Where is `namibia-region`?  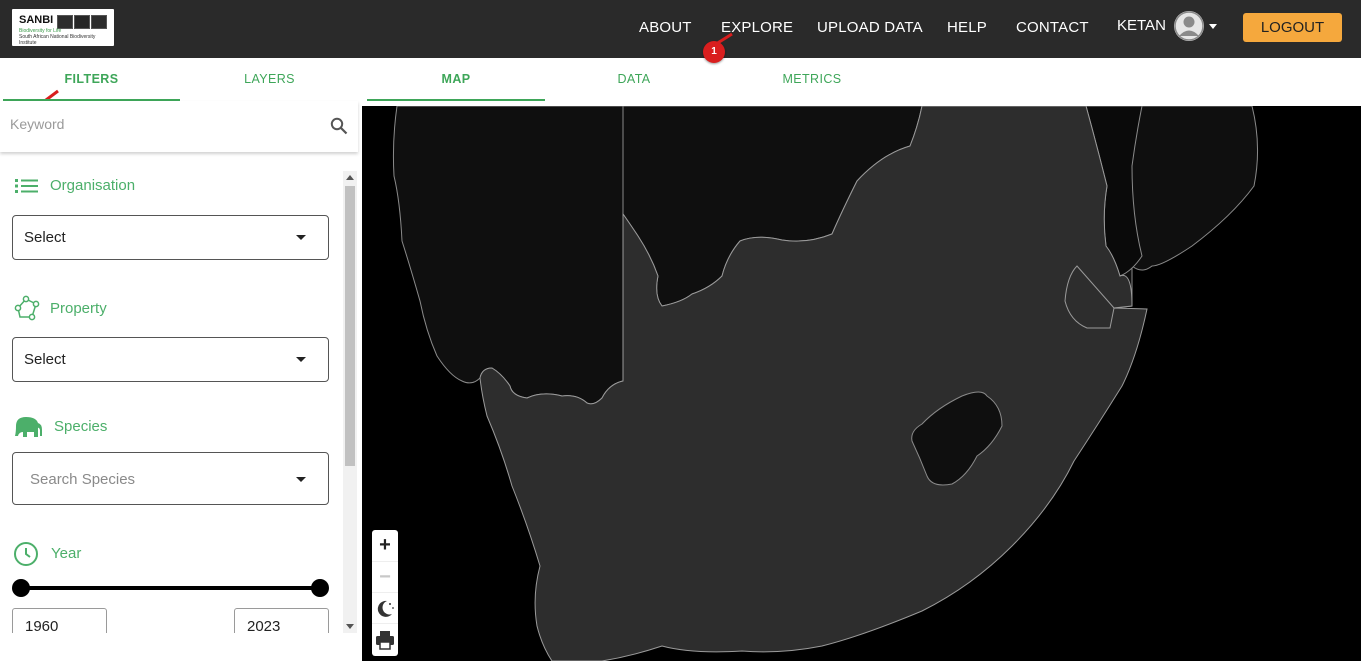
namibia-region is located at coordinates (508, 255).